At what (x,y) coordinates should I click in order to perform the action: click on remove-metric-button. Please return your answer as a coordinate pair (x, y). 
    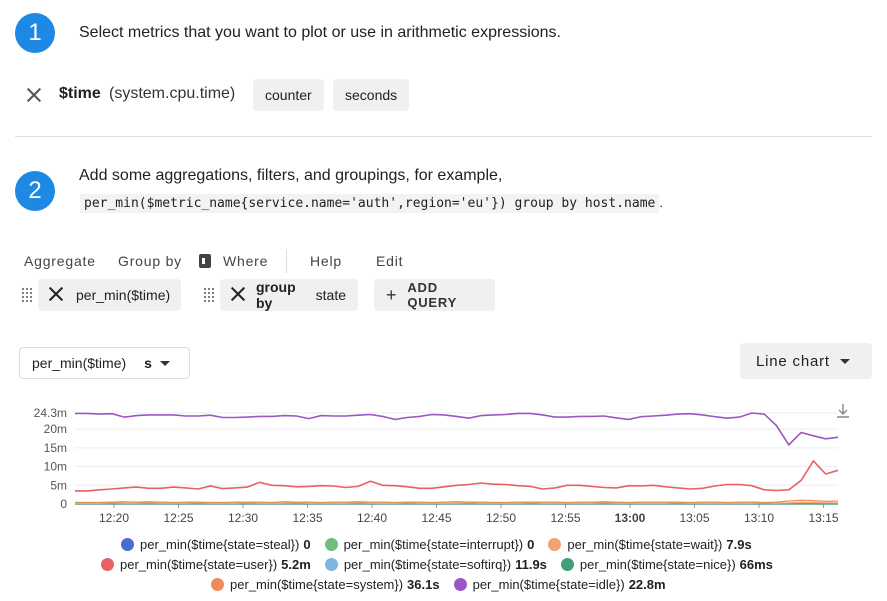
    Looking at the image, I should click on (34, 97).